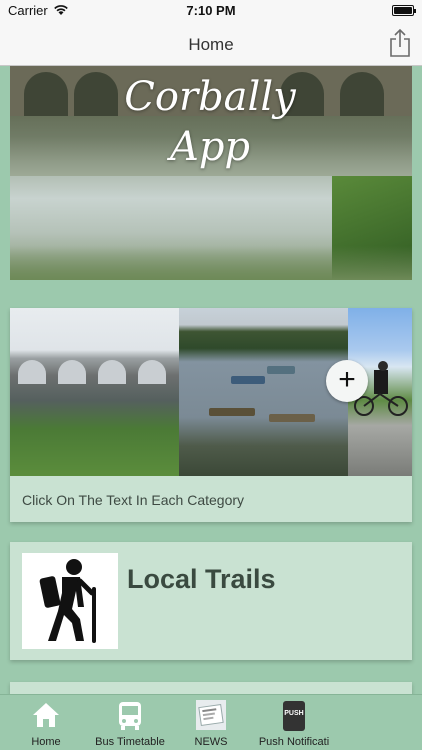  I want to click on push-icon-text: PUSH, so click(294, 713).